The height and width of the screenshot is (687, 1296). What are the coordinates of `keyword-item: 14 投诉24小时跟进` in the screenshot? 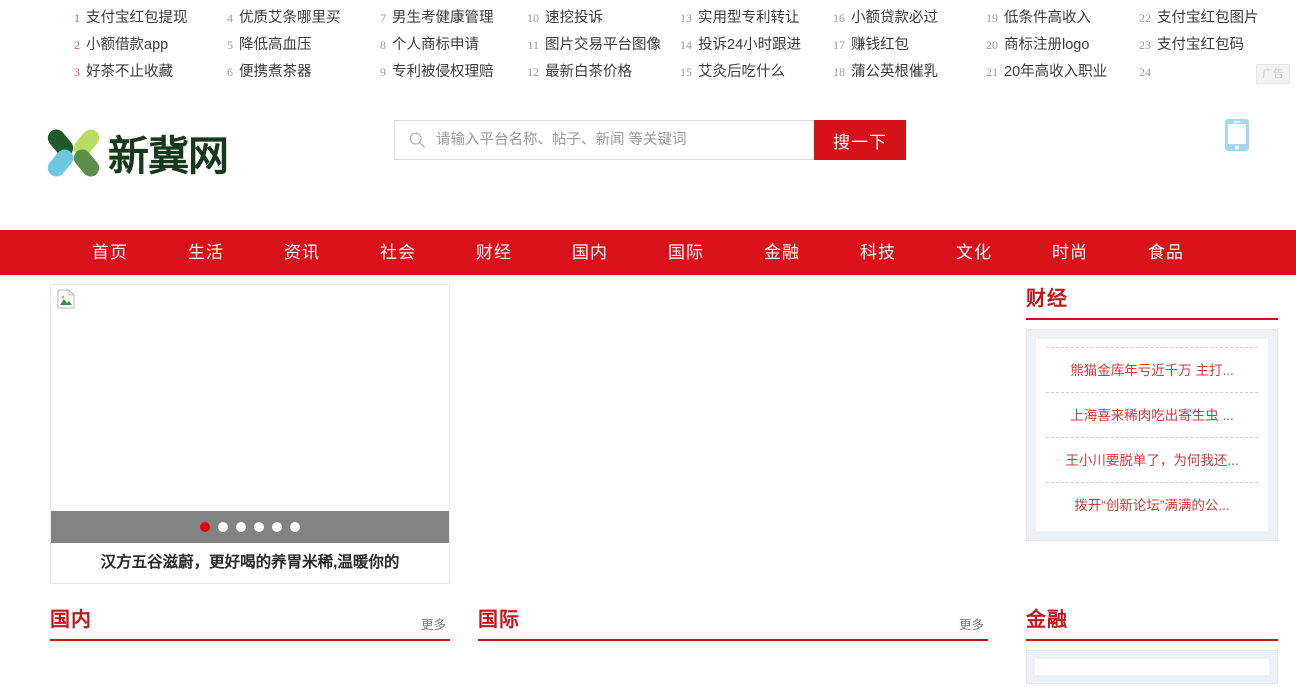 It's located at (750, 45).